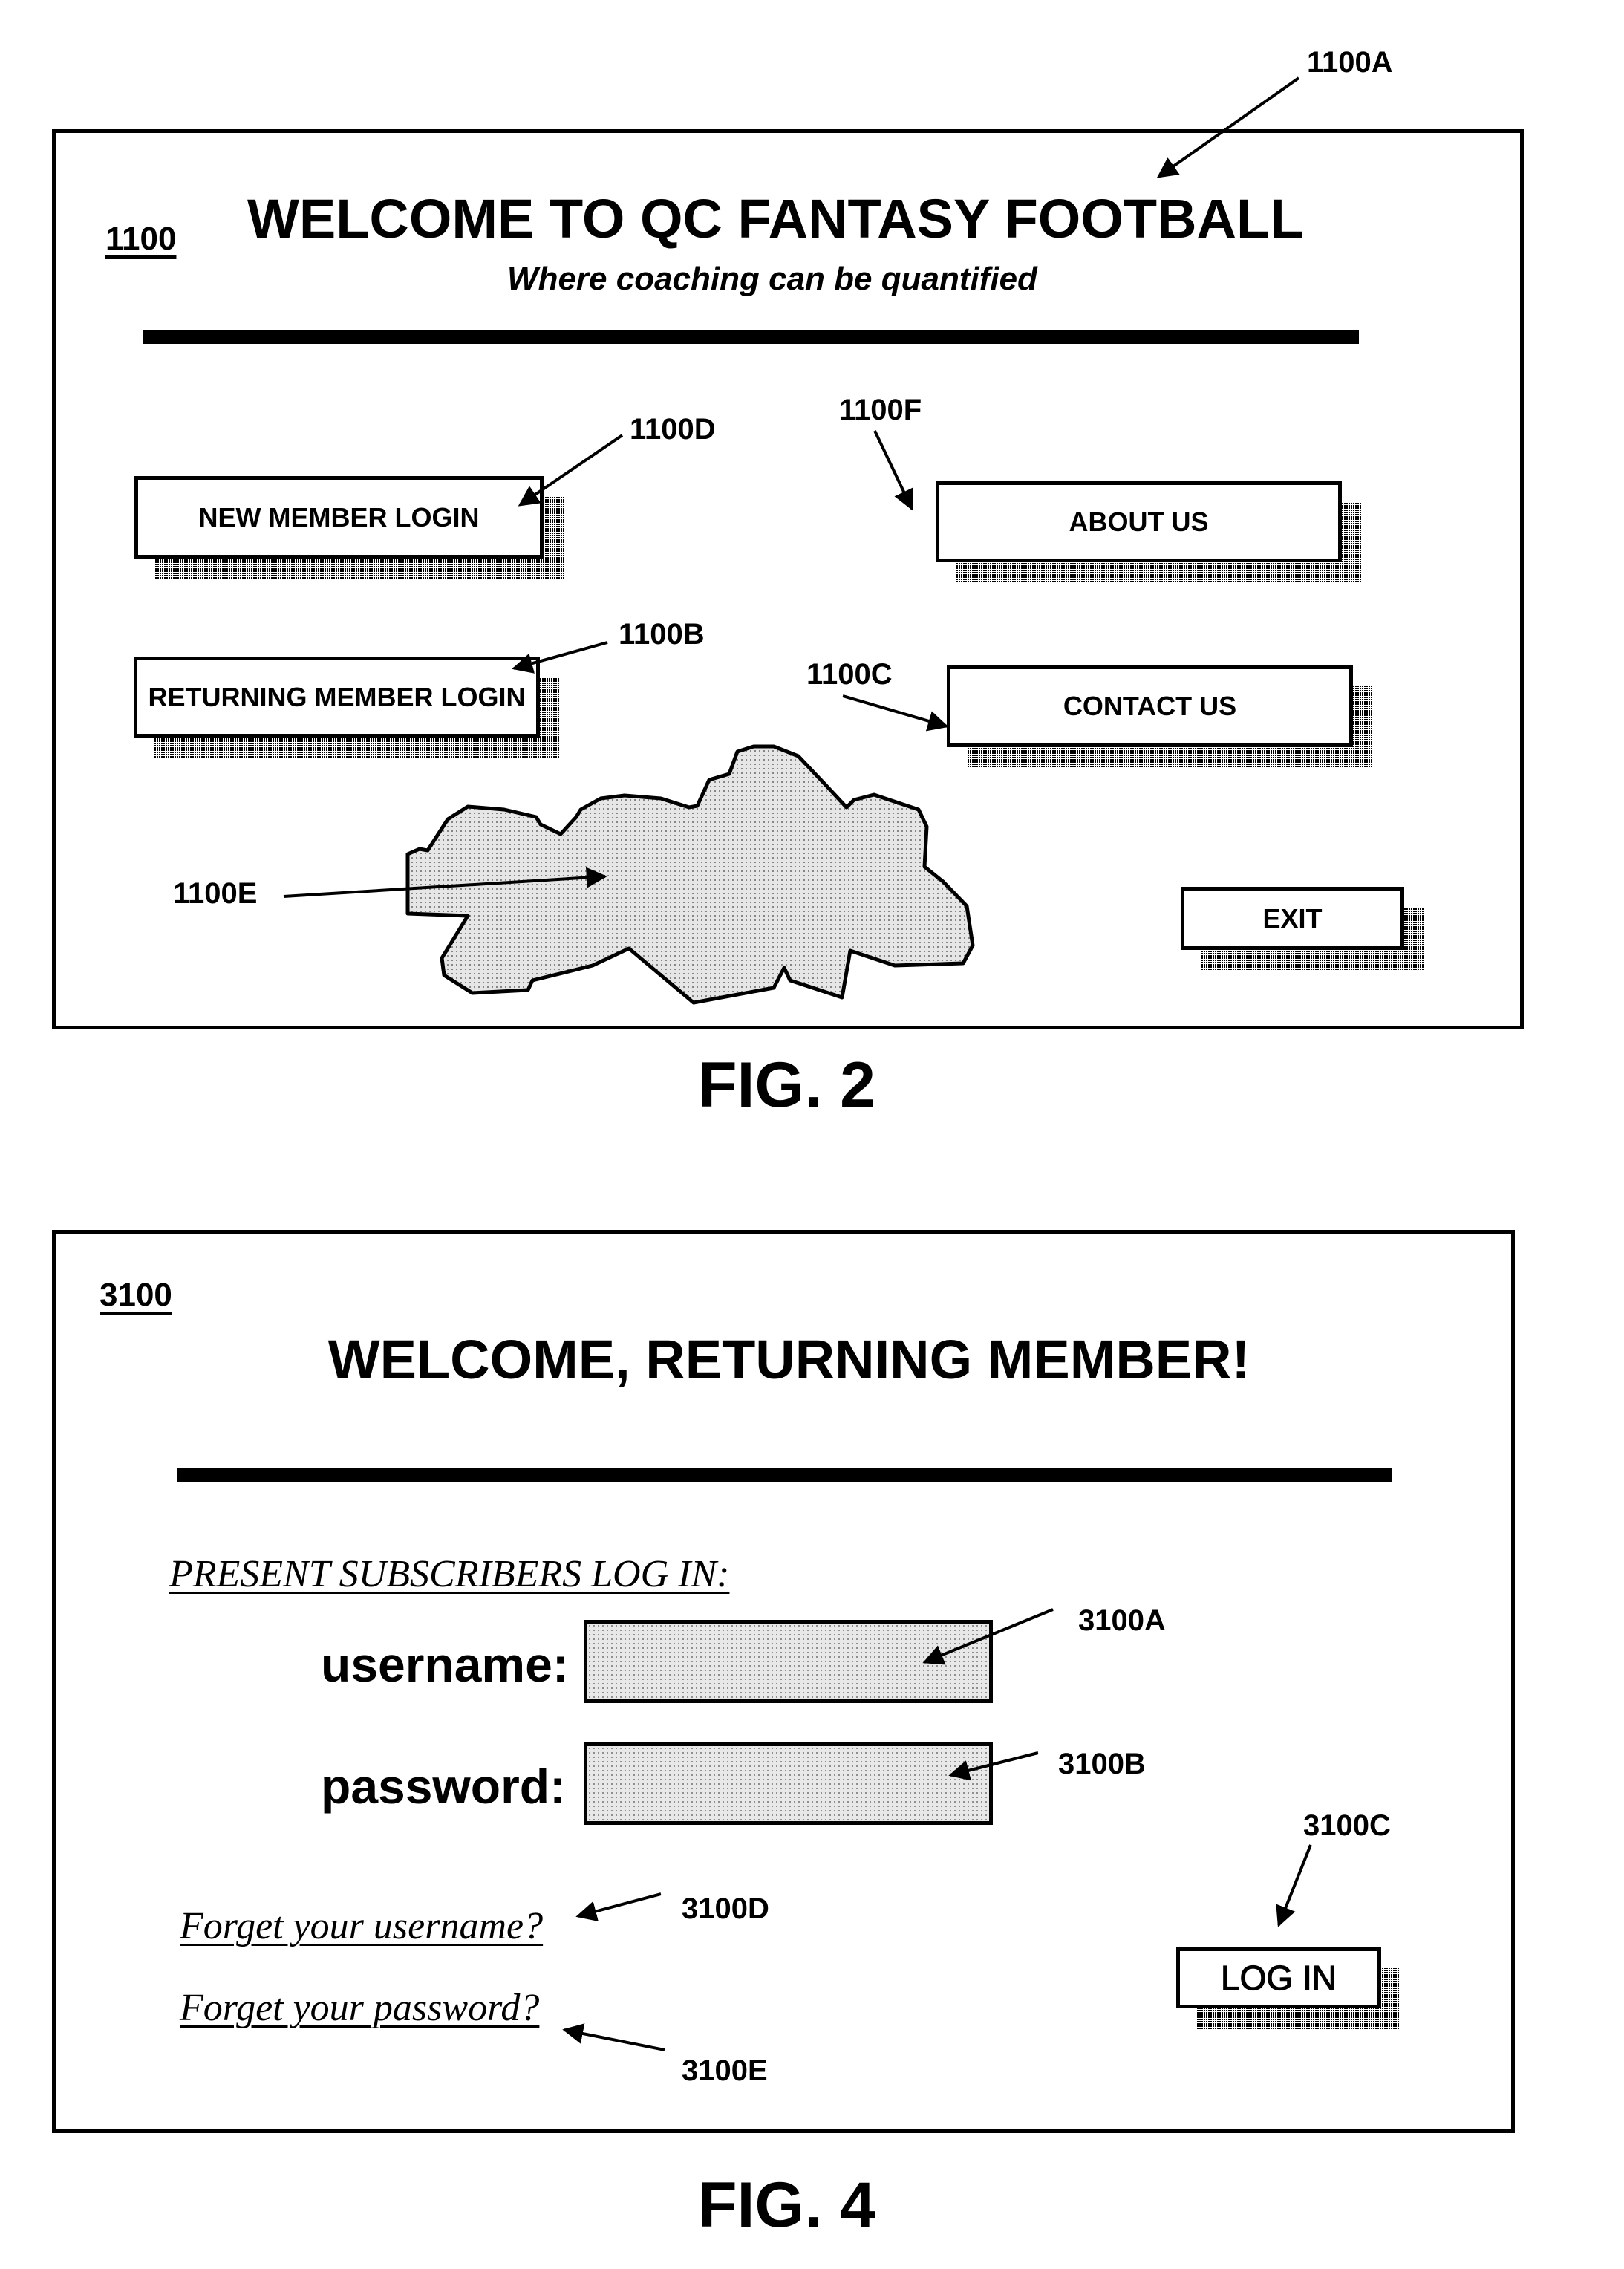 Image resolution: width=1624 pixels, height=2269 pixels. I want to click on login-button: LOG IN, so click(1278, 1978).